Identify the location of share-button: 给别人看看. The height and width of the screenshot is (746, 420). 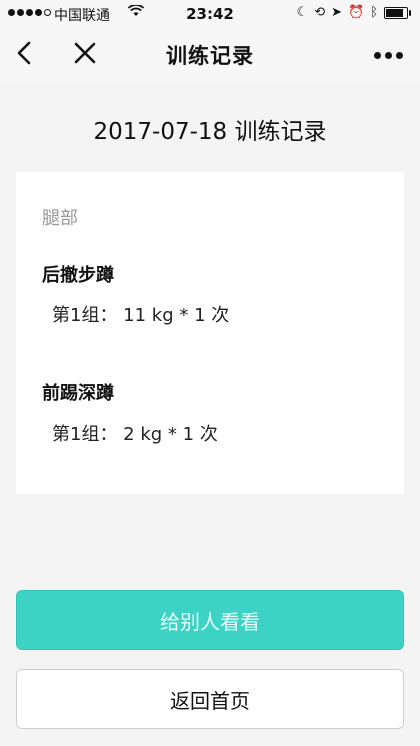
(210, 620).